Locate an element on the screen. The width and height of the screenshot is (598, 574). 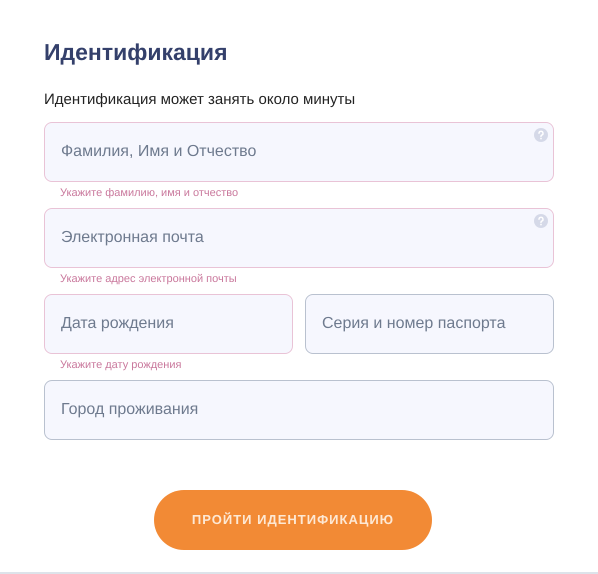
submit-button: ПРОЙТИ ИДЕНТИФИКАЦИЮ is located at coordinates (293, 520).